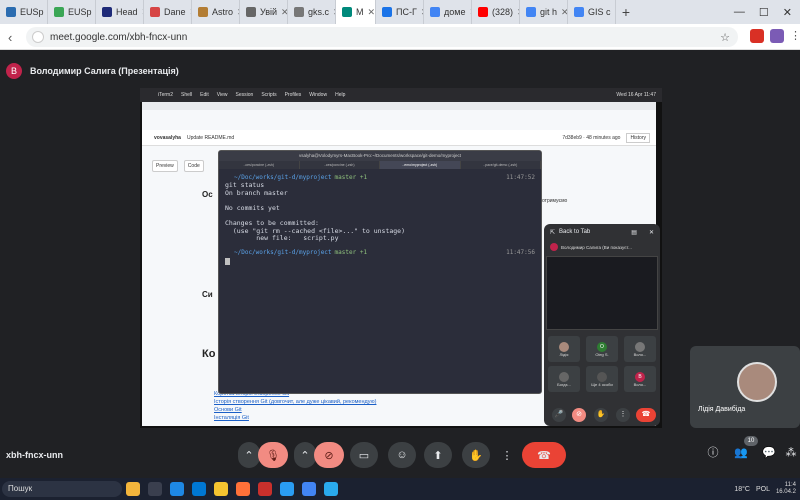 This screenshot has height=500, width=800. I want to click on terminal-tab: ..emo/myproject (-zsh), so click(420, 165).